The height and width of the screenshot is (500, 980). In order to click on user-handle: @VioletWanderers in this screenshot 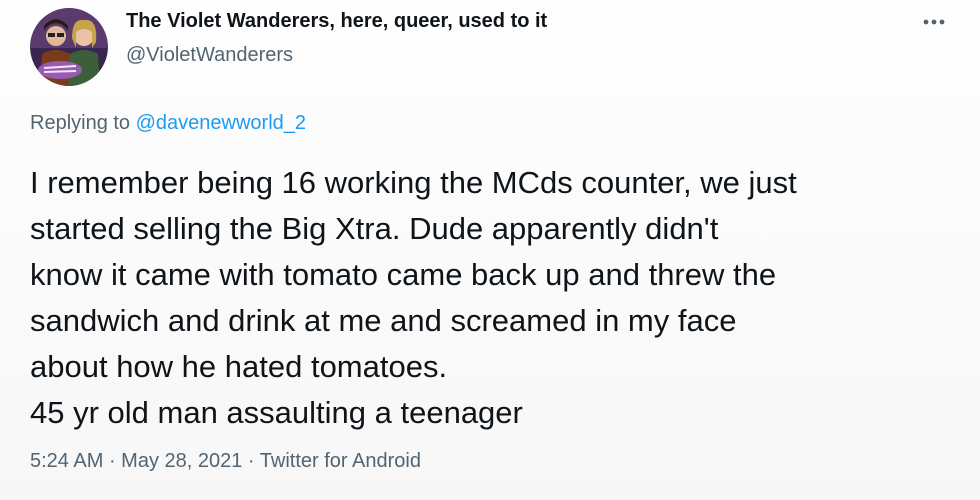, I will do `click(209, 55)`.